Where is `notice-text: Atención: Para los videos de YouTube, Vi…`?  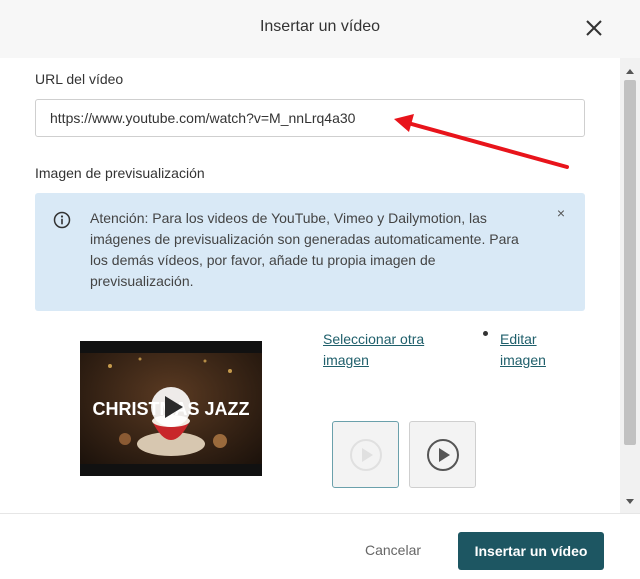
notice-text: Atención: Para los videos de YouTube, Vi… is located at coordinates (304, 249).